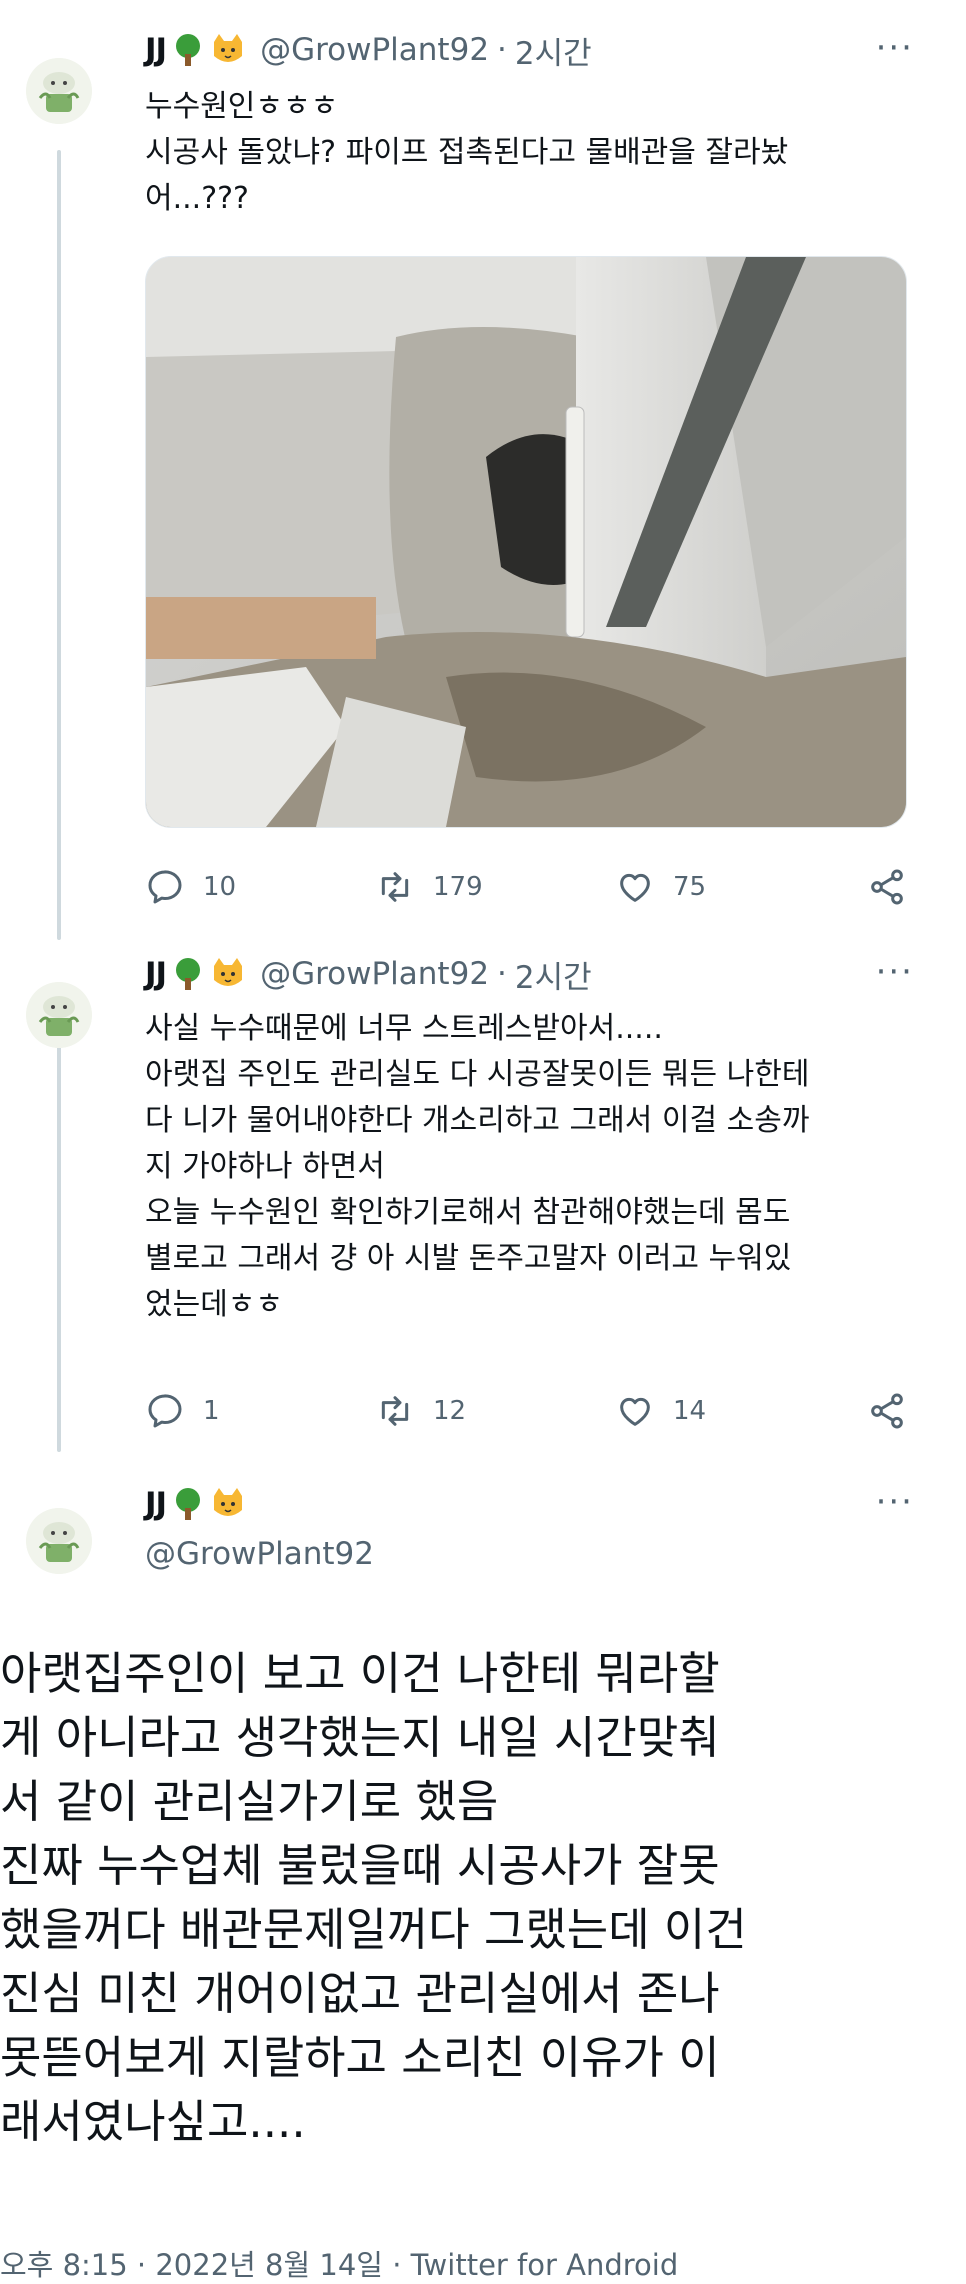  I want to click on like-count: 14, so click(690, 1411).